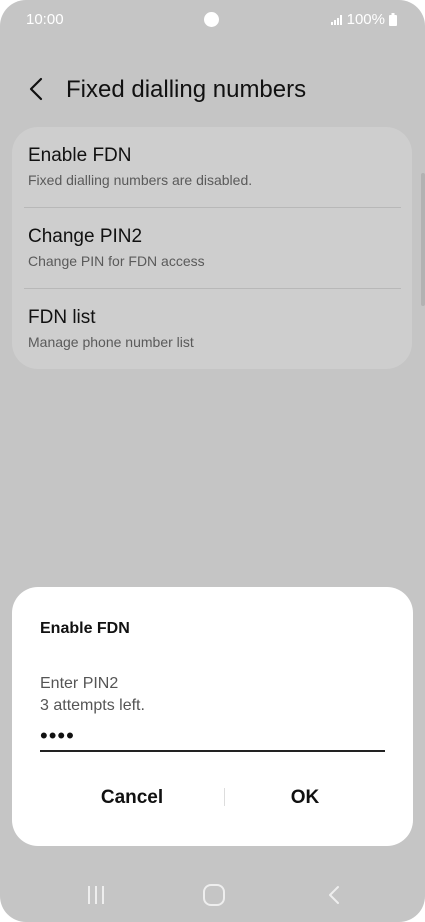 This screenshot has height=922, width=425. What do you see at coordinates (214, 328) in the screenshot?
I see `setting-fdn-list: FDN list Manage phone number list` at bounding box center [214, 328].